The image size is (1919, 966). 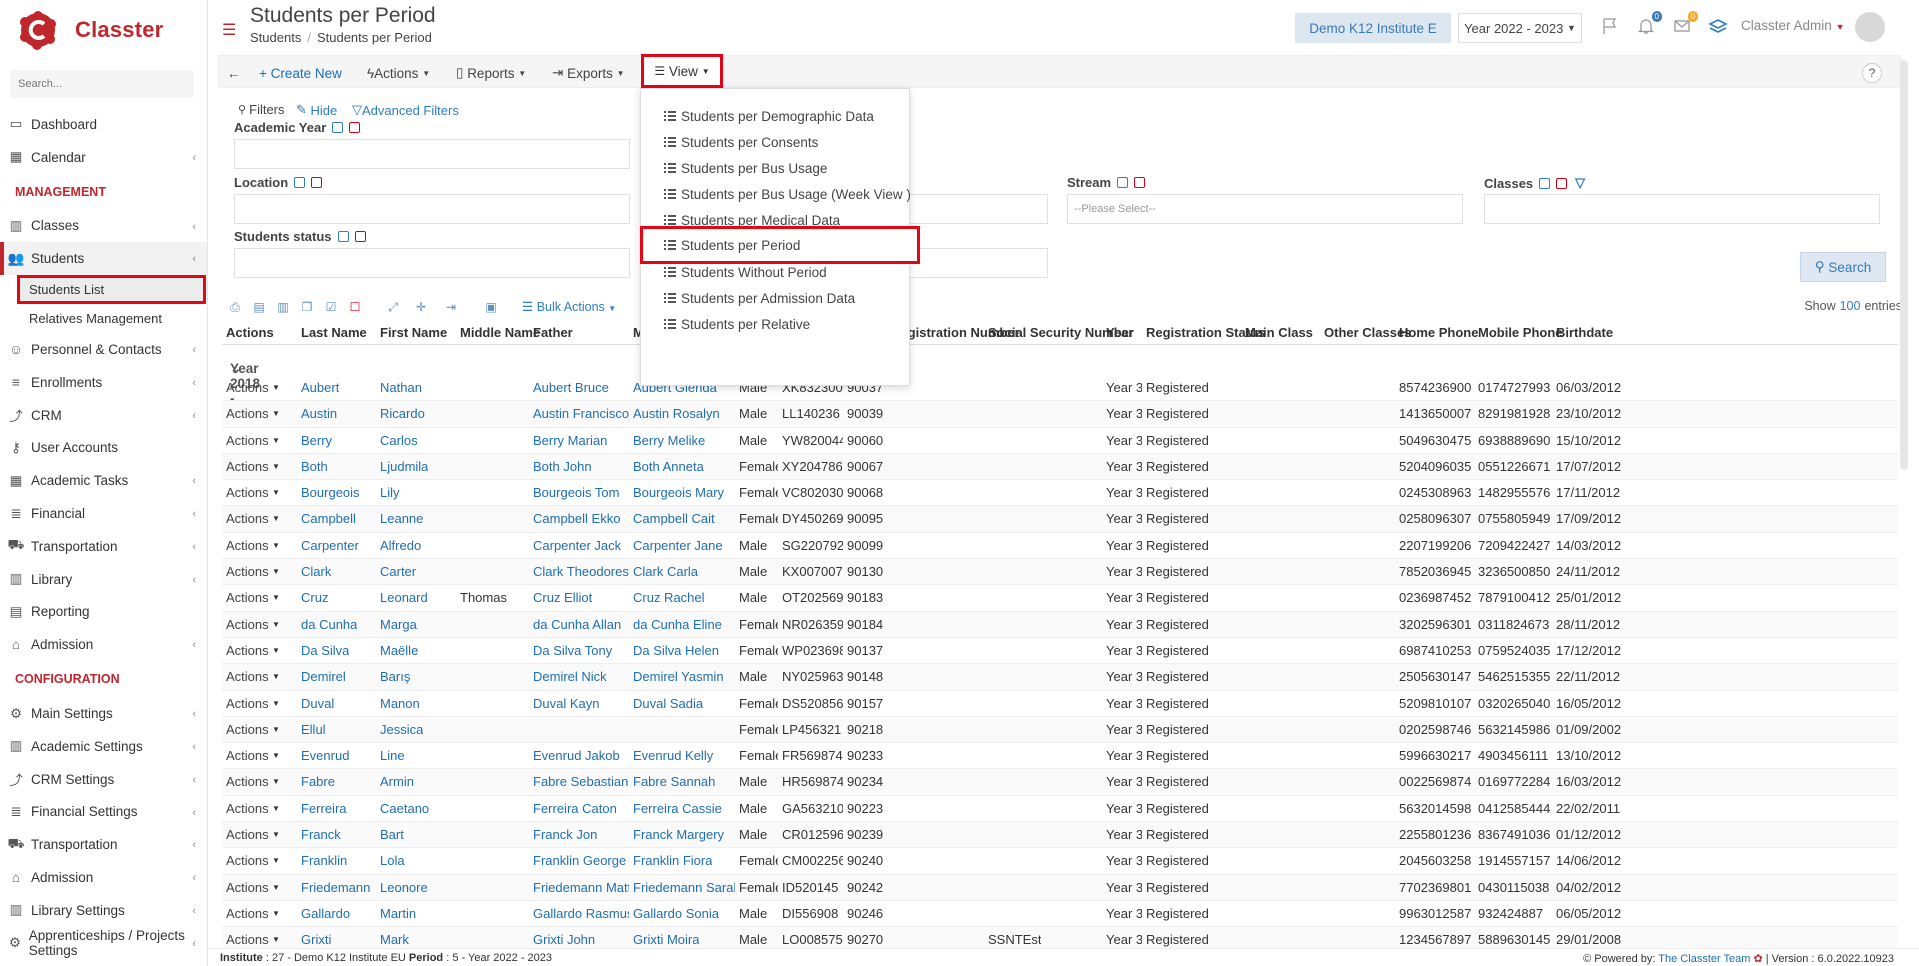 I want to click on select-all-icon, so click(x=343, y=236).